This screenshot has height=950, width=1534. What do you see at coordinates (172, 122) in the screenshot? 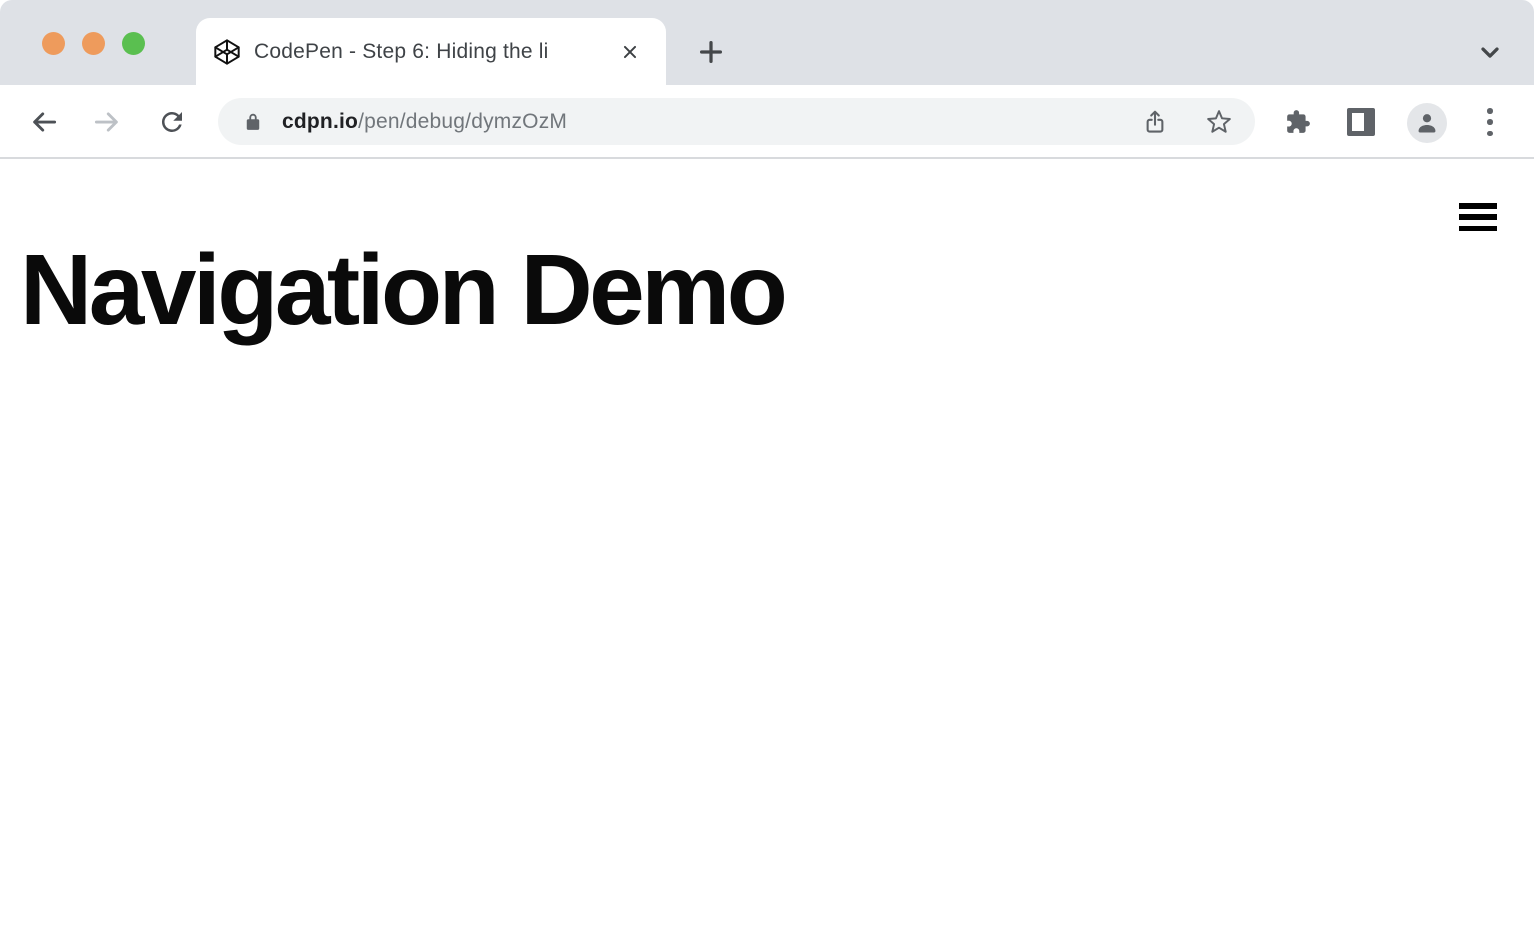
I see `reload-button` at bounding box center [172, 122].